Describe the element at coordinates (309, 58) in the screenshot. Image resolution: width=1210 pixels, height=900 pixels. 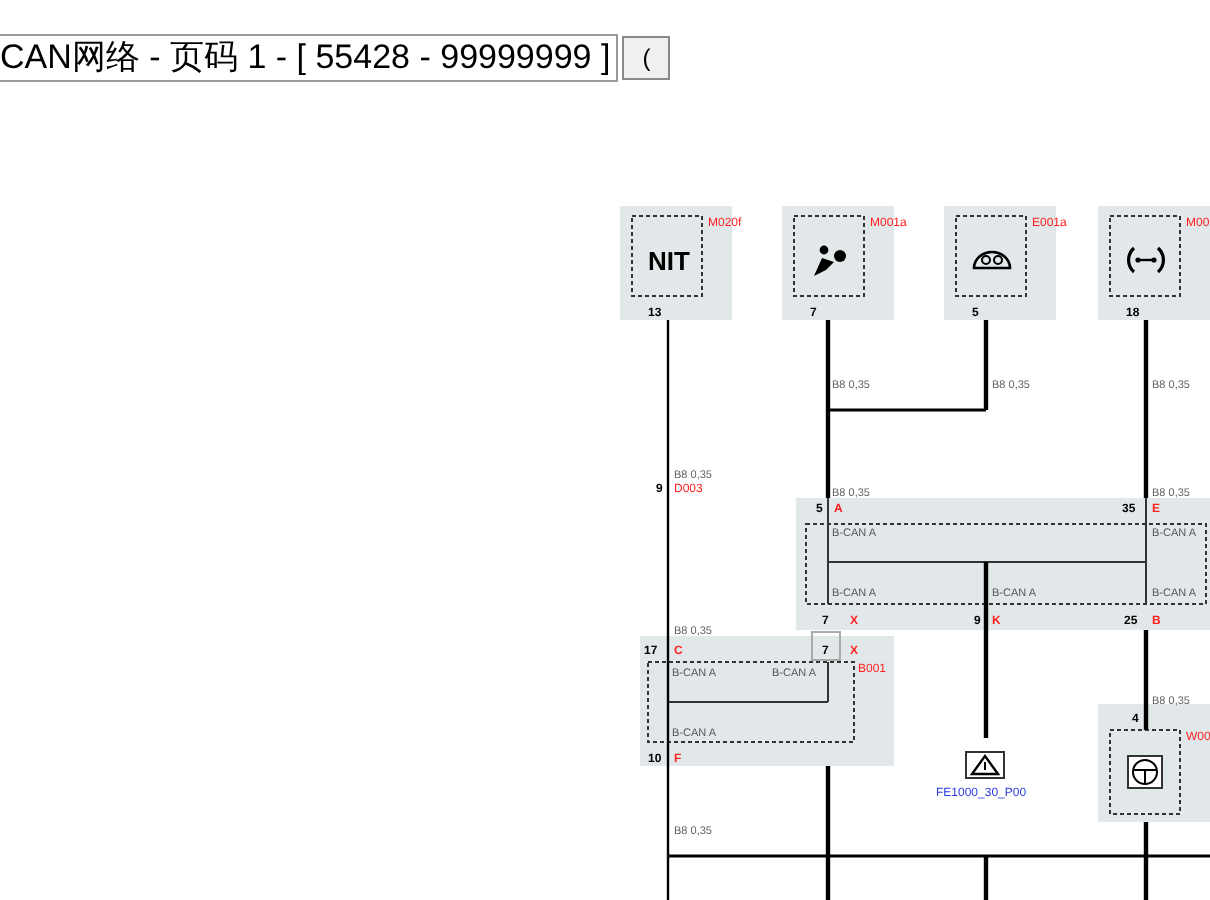
I see `page-title-field: CAN网络 - 页码 1 - [ 55428 - 99999999 ]` at that location.